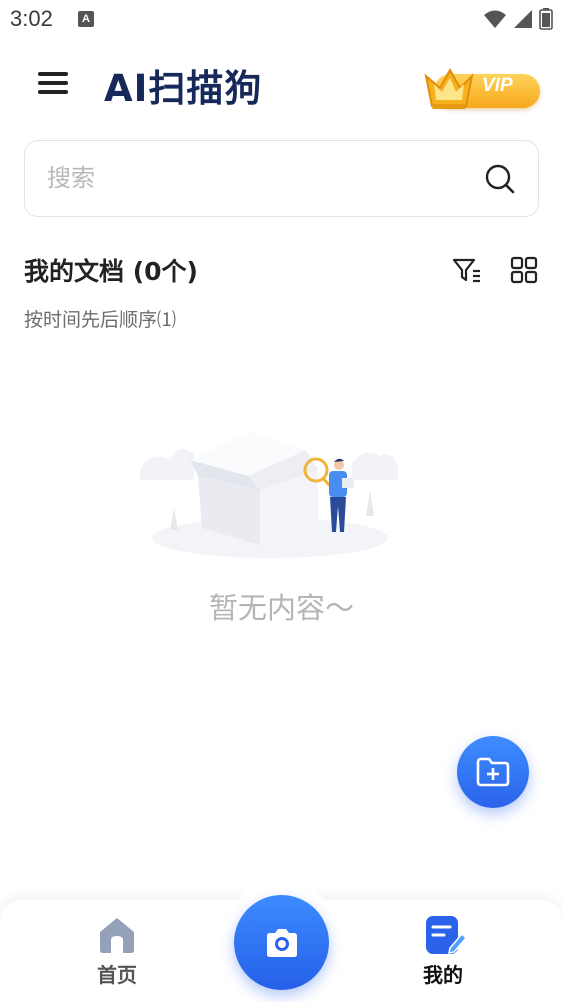  What do you see at coordinates (100, 318) in the screenshot?
I see `sort-option: 按时间先后顺序⑴` at bounding box center [100, 318].